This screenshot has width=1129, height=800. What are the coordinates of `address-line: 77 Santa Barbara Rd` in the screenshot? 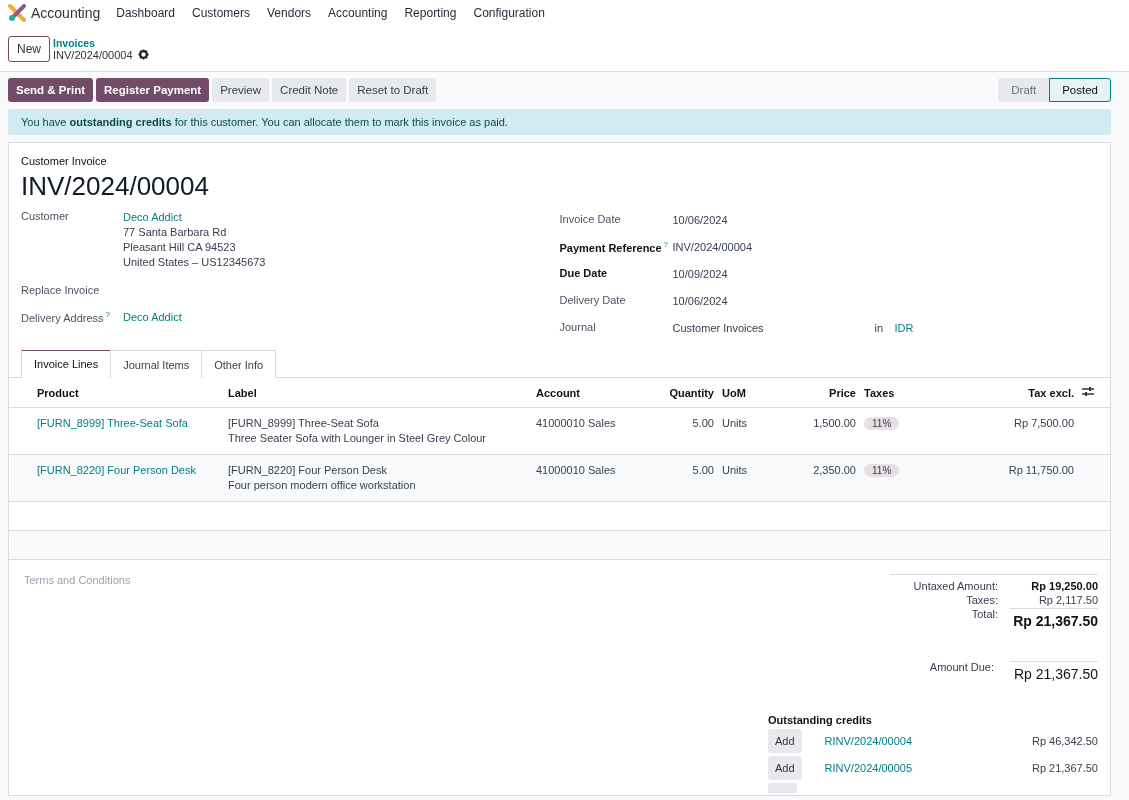 It's located at (175, 232).